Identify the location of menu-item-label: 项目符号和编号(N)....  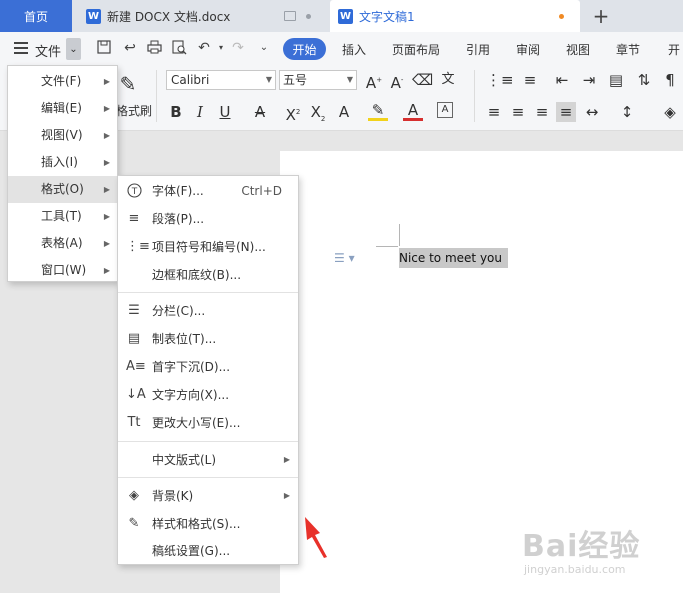
(209, 247).